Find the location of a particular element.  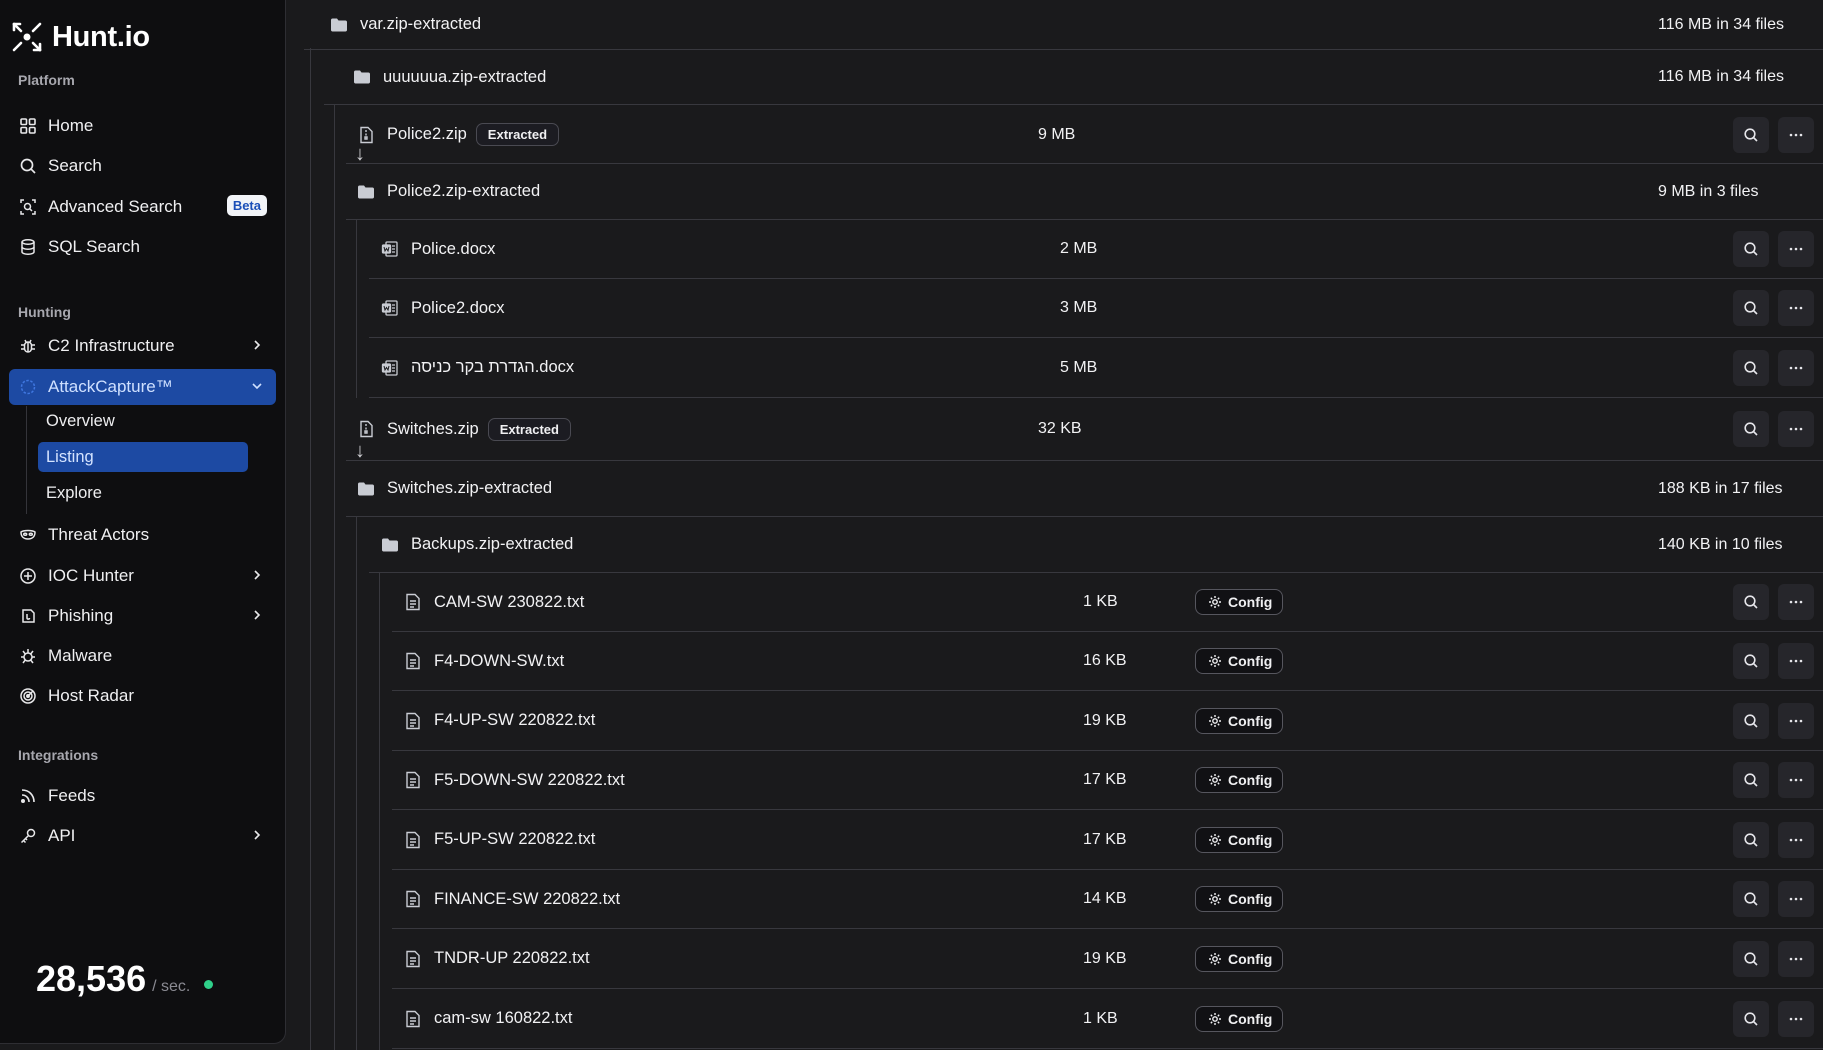

nav-phishing: Phishing is located at coordinates (142, 616).